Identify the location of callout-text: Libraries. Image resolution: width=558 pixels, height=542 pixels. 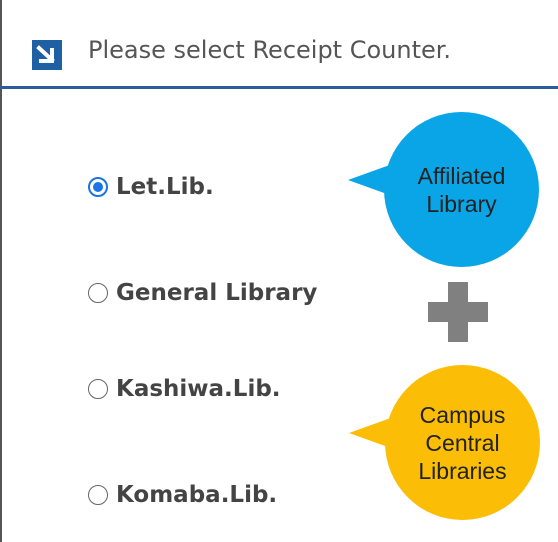
(462, 470).